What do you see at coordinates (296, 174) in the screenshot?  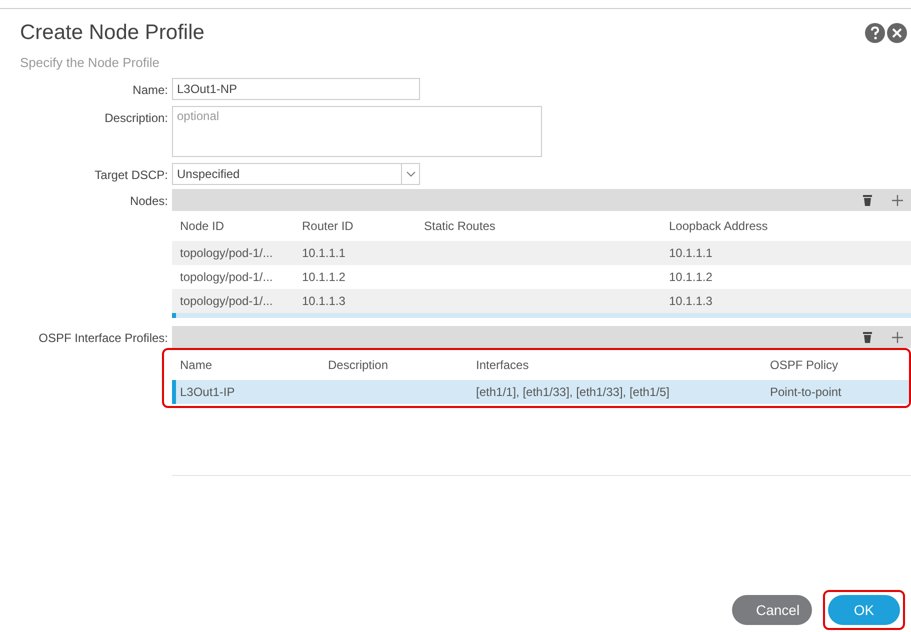 I see `dscp-dropdown: Unspecified` at bounding box center [296, 174].